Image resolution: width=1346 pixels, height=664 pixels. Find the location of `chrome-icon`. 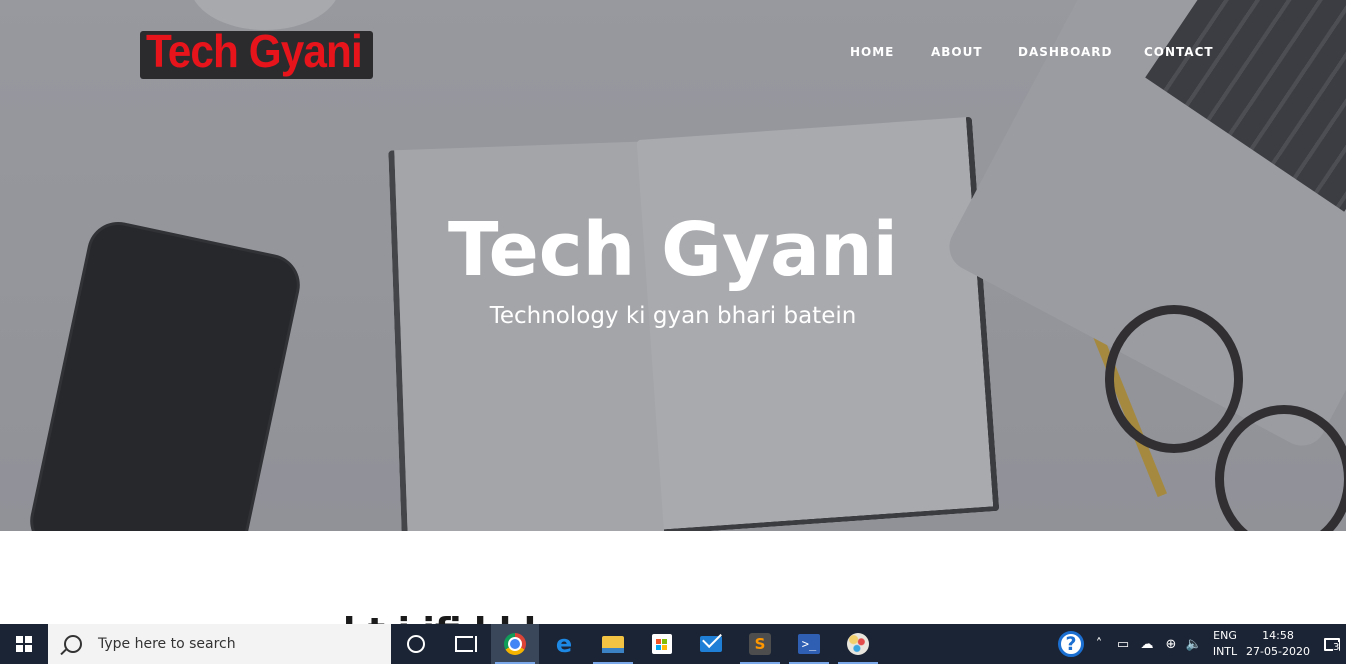

chrome-icon is located at coordinates (515, 644).